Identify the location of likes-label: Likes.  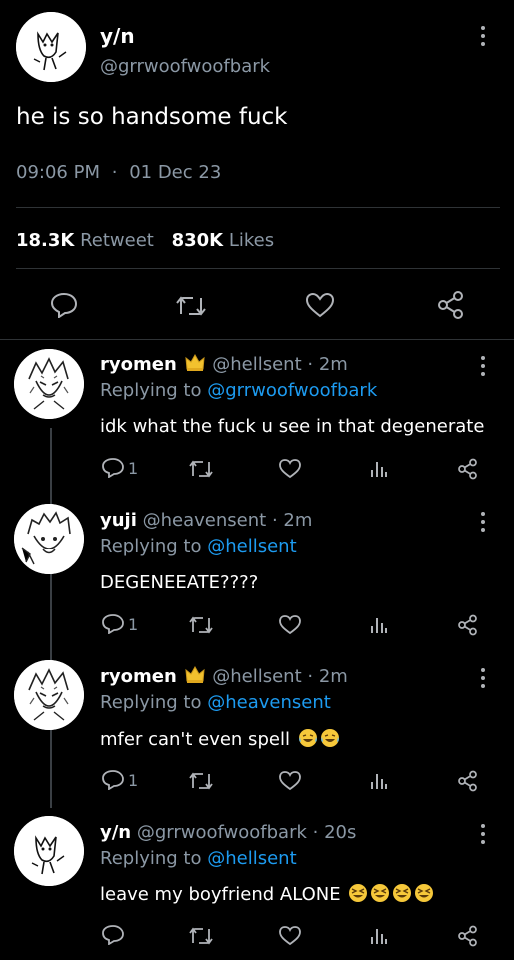
(251, 240).